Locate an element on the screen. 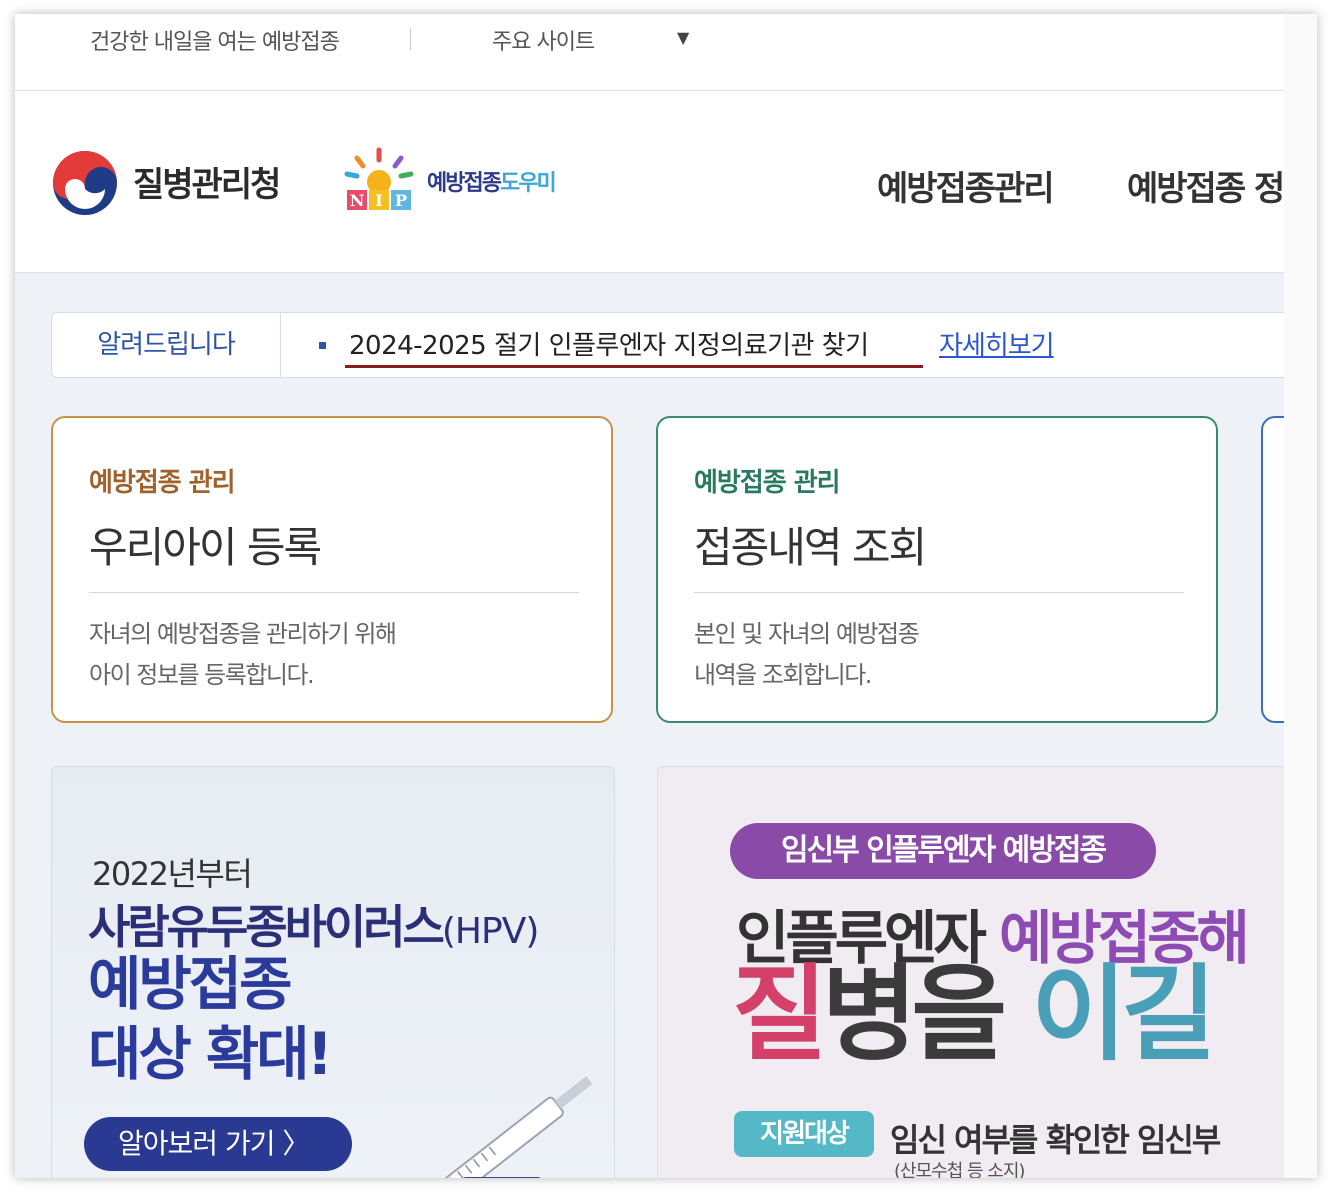  notice-link: 2024-2025 절기 인플루엔자 지정의료기관 찾기 is located at coordinates (609, 343).